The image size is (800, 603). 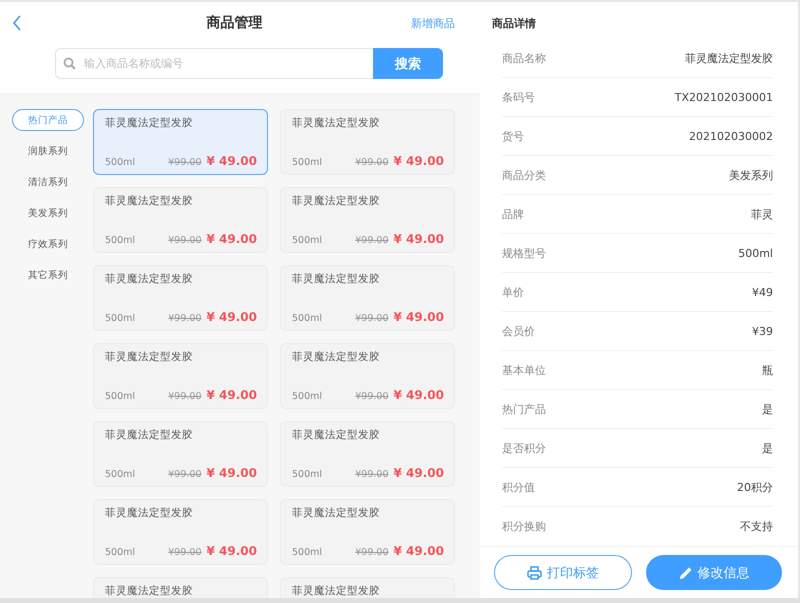 I want to click on field-label: 货号, so click(x=513, y=136).